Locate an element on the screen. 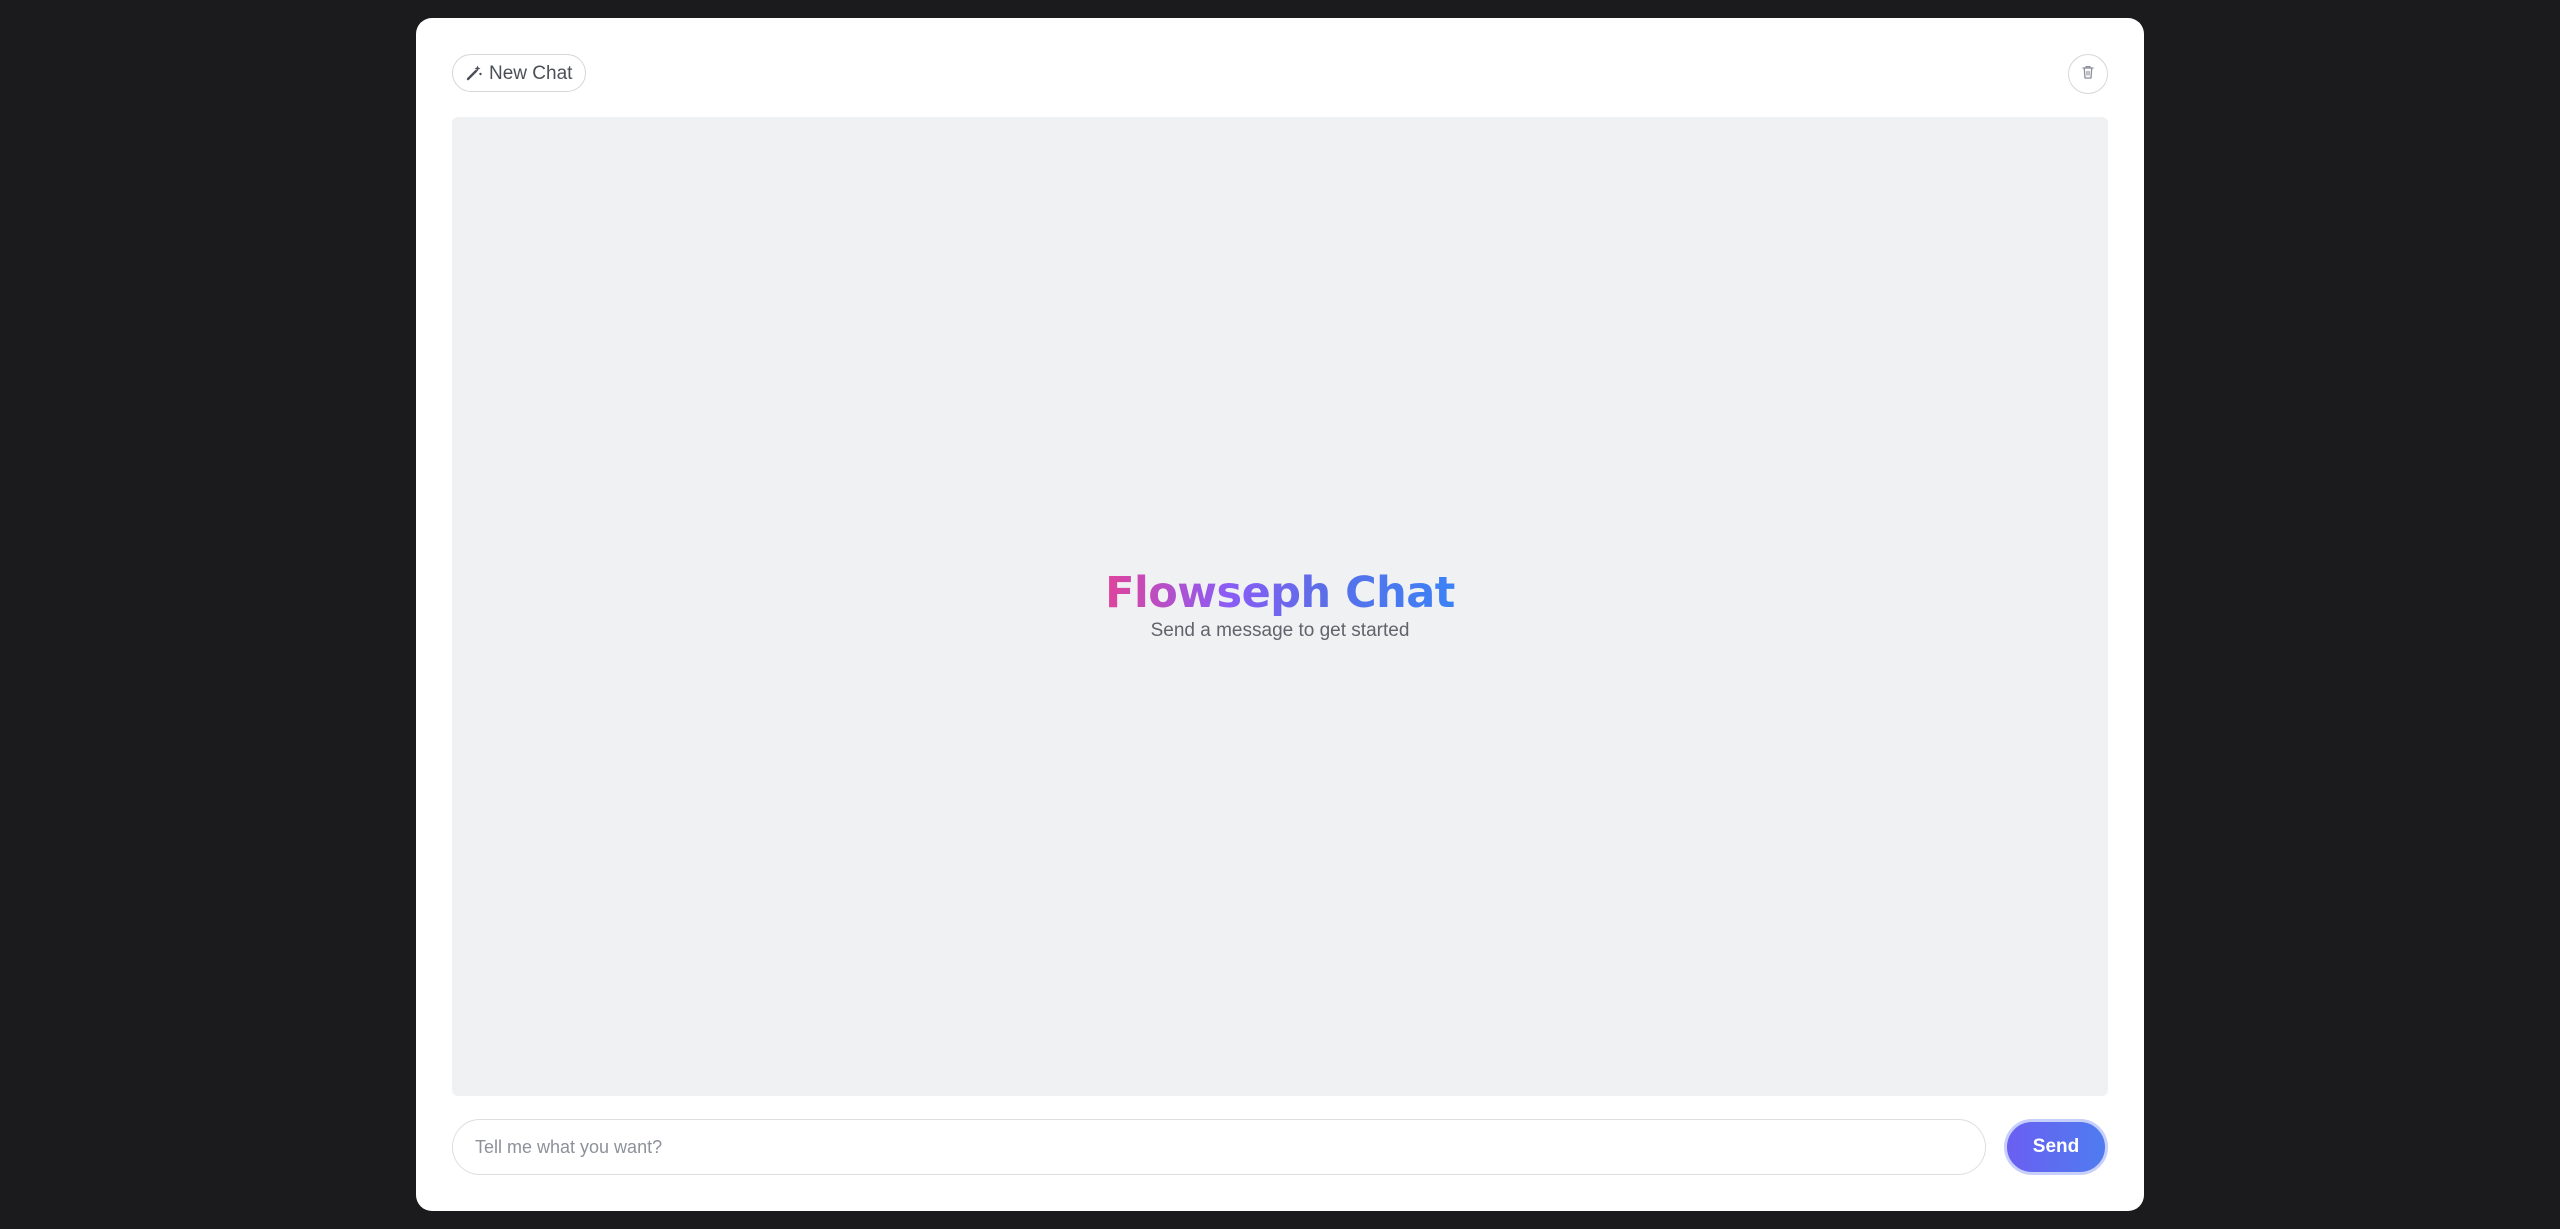  magic-wand-icon is located at coordinates (474, 73).